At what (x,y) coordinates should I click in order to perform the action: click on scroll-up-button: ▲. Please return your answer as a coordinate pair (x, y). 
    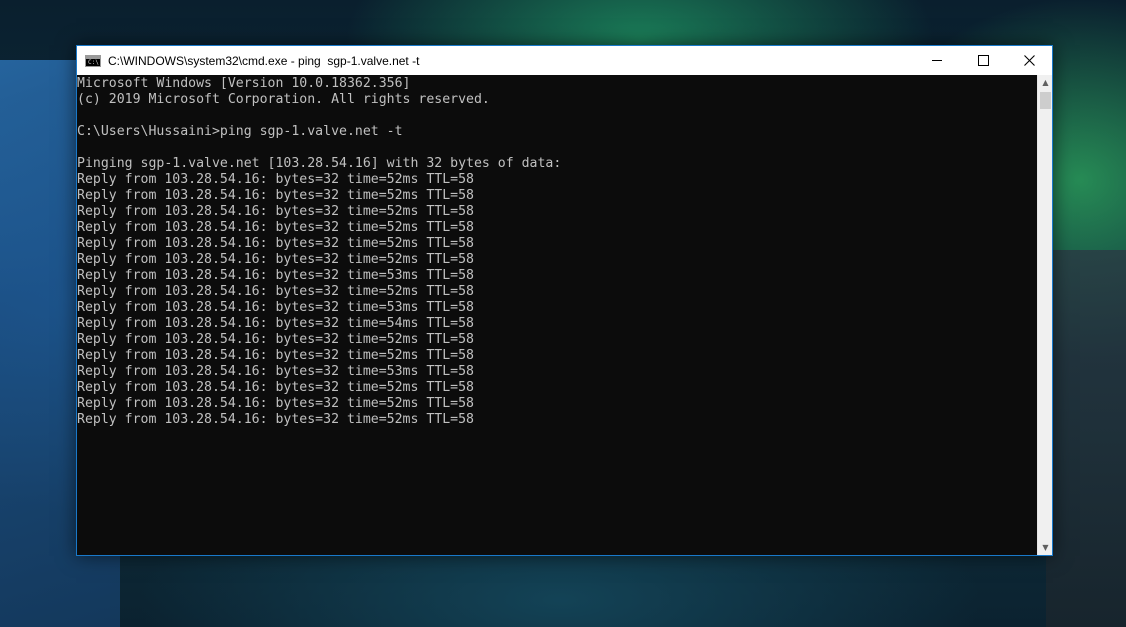
    Looking at the image, I should click on (1045, 82).